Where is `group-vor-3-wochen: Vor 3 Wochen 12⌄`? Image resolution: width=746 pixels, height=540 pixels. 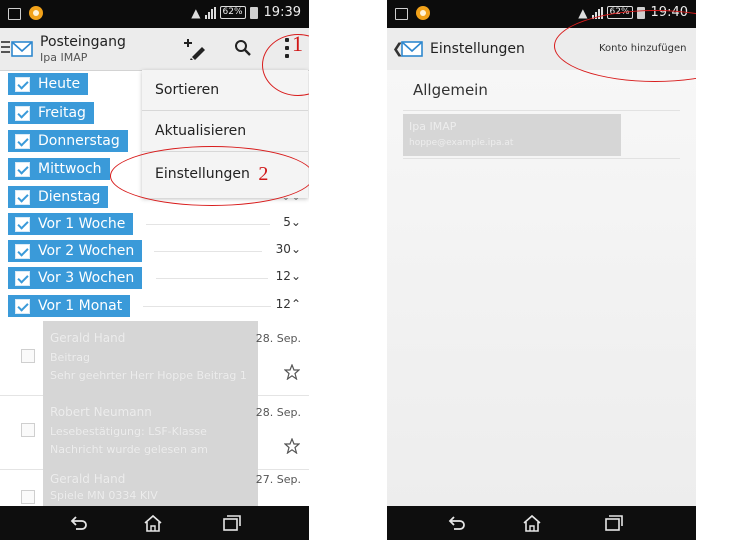
group-vor-3-wochen: Vor 3 Wochen 12⌄ is located at coordinates (154, 278).